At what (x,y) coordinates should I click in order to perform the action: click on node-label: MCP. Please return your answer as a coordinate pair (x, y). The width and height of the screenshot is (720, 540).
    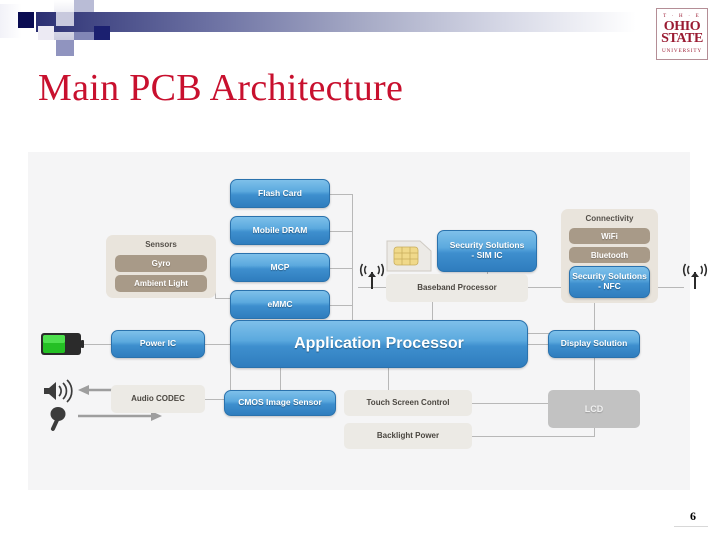
    Looking at the image, I should click on (280, 266).